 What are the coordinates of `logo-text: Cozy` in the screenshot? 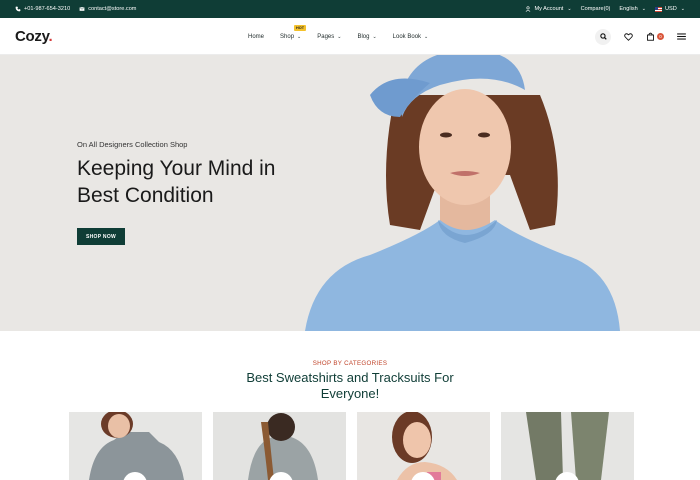 It's located at (32, 36).